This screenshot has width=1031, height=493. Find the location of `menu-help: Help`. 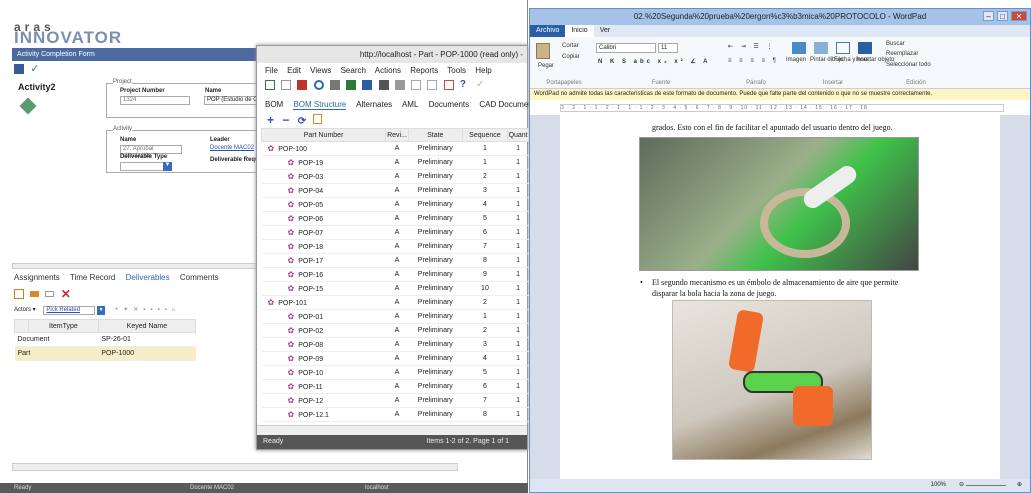

menu-help: Help is located at coordinates (483, 70).